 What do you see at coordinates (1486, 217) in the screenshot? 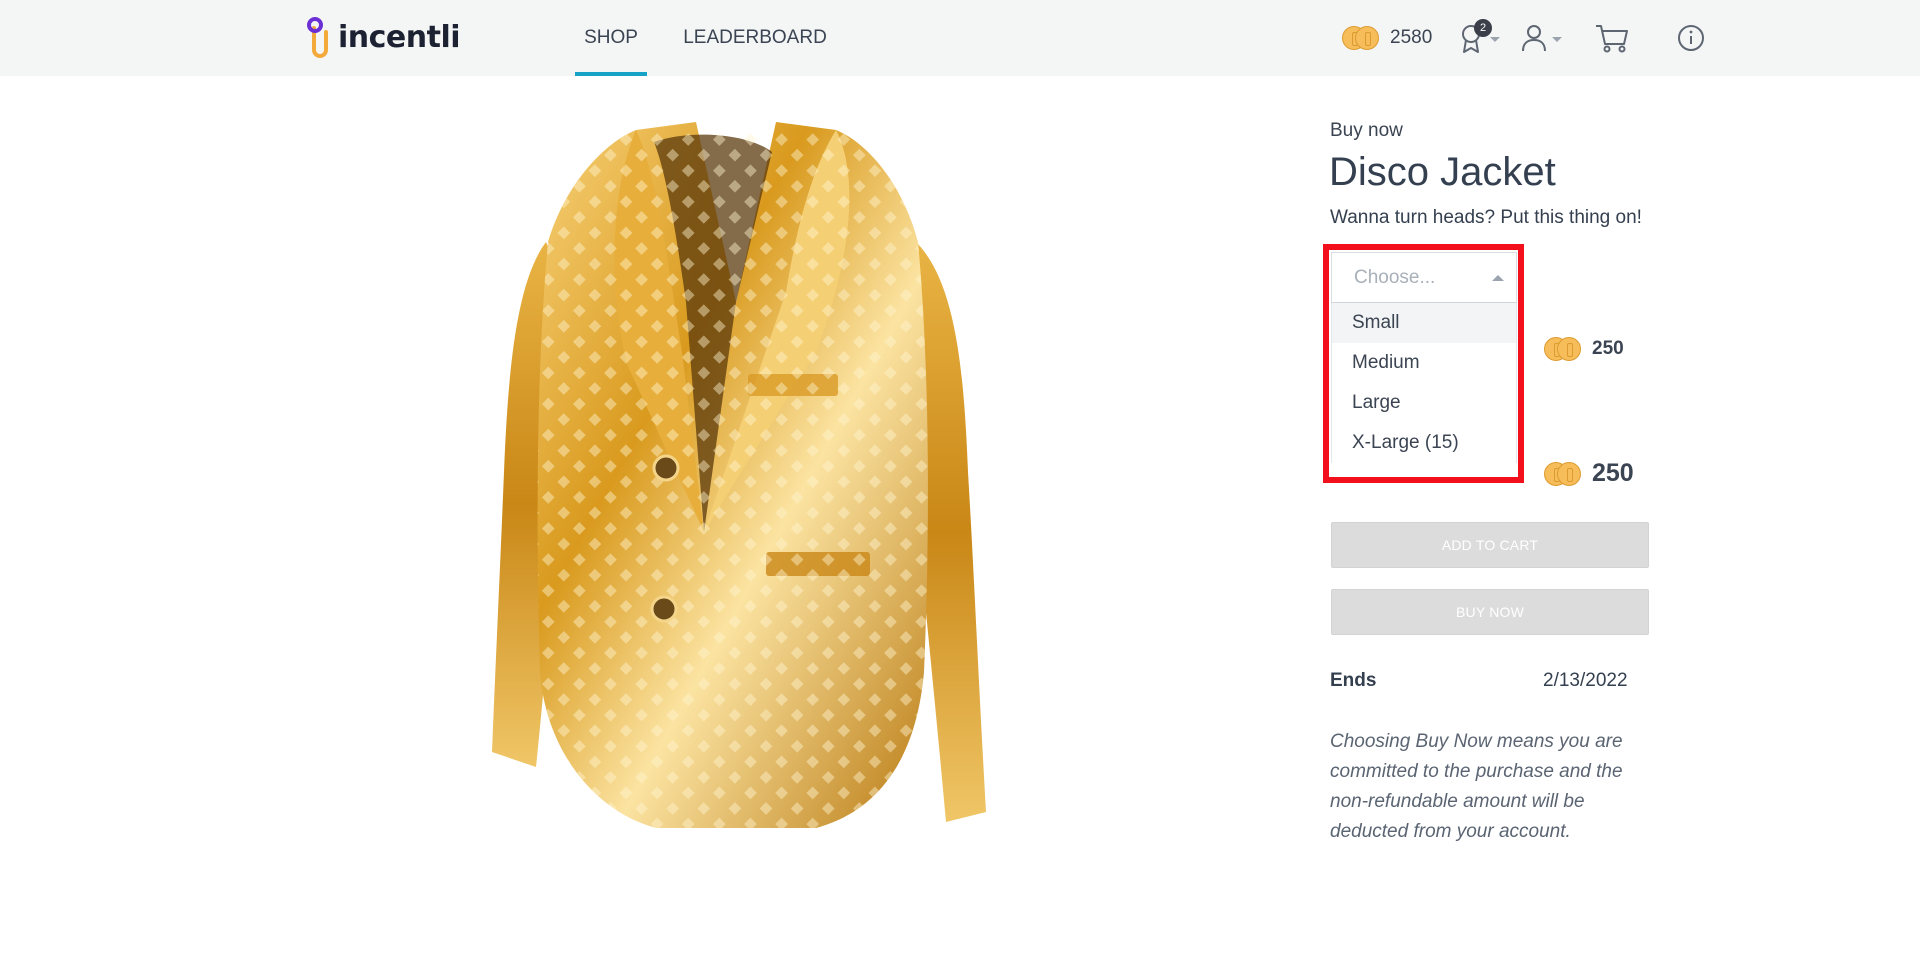
I see `product-subtitle: Wanna turn heads? Put this thing on!` at bounding box center [1486, 217].